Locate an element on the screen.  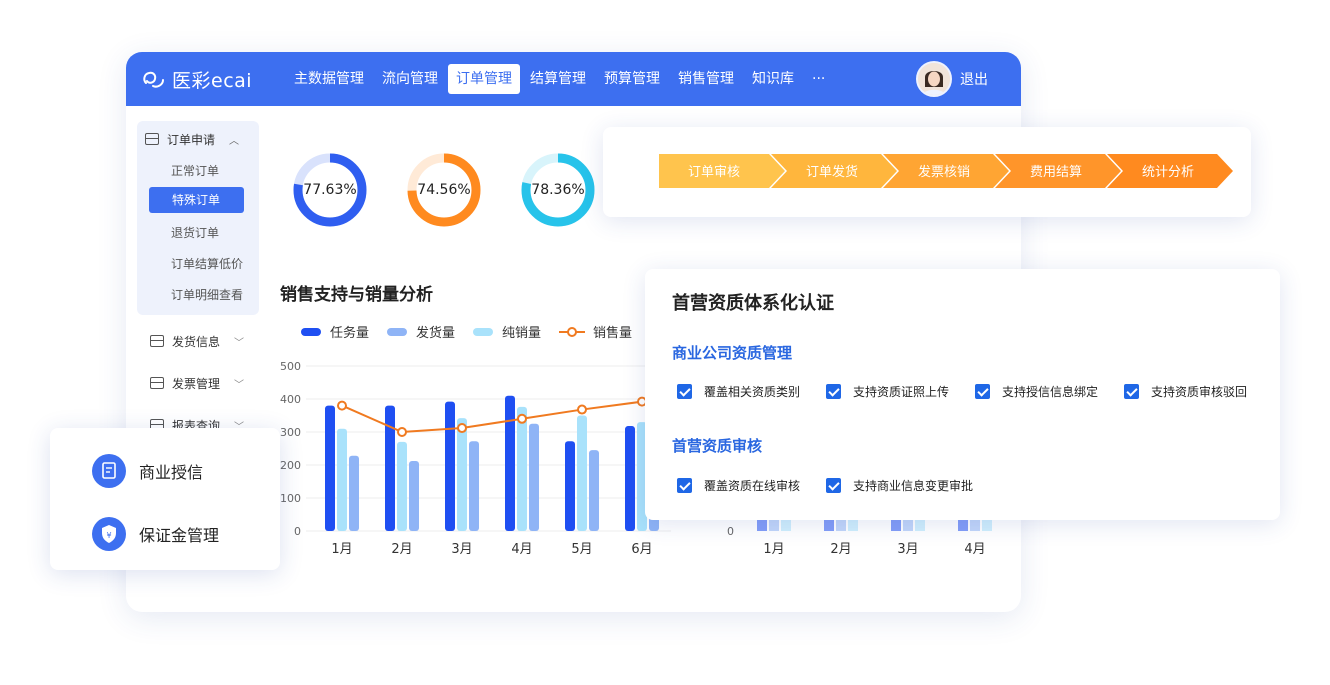
checkbox-item: 支持授信信息绑定 is located at coordinates (1036, 391).